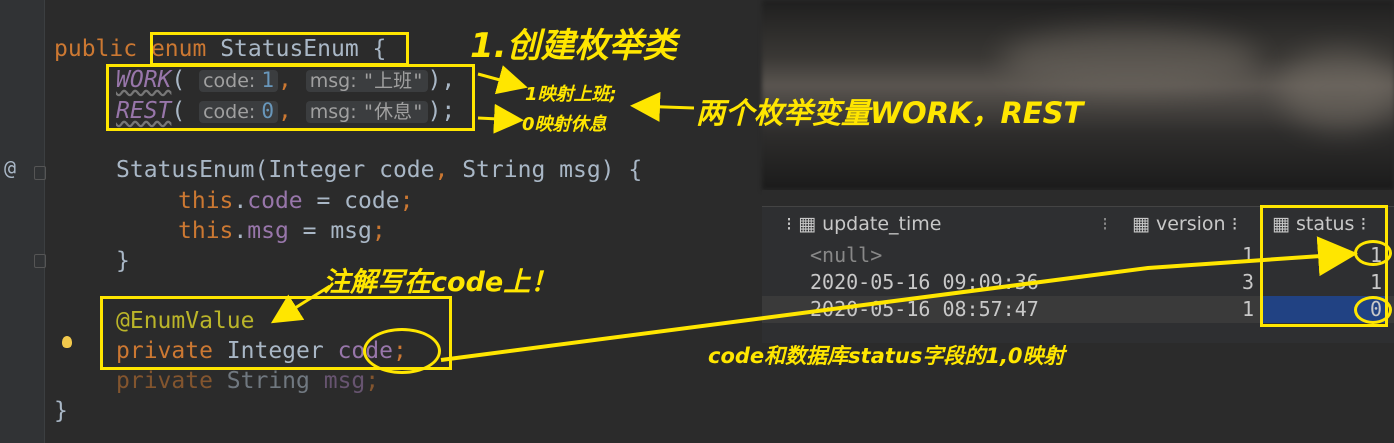 Image resolution: width=1394 pixels, height=443 pixels. What do you see at coordinates (440, 282) in the screenshot?
I see `annotation-on-code: 注解写在code上！` at bounding box center [440, 282].